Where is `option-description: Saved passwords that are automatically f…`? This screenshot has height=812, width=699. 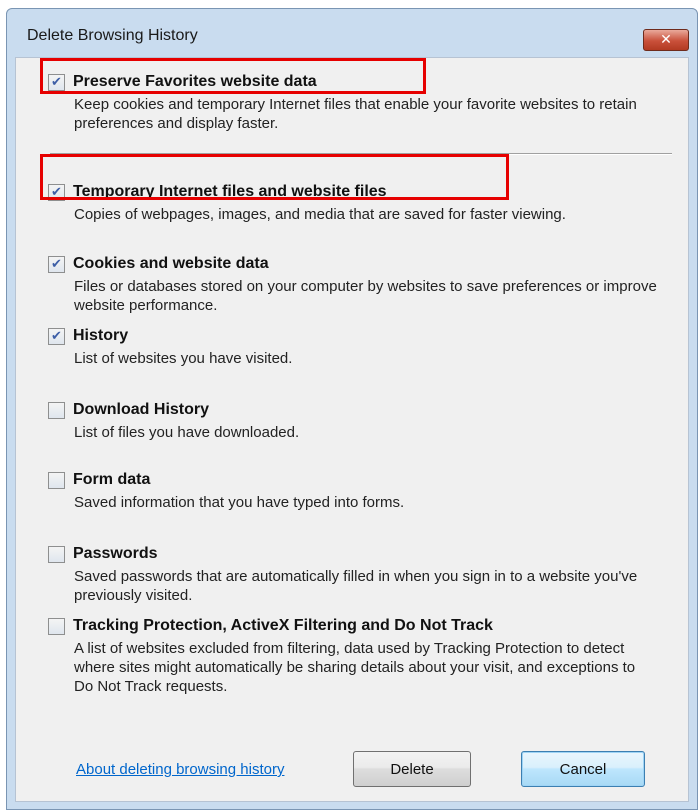 option-description: Saved passwords that are automatically f… is located at coordinates (356, 586).